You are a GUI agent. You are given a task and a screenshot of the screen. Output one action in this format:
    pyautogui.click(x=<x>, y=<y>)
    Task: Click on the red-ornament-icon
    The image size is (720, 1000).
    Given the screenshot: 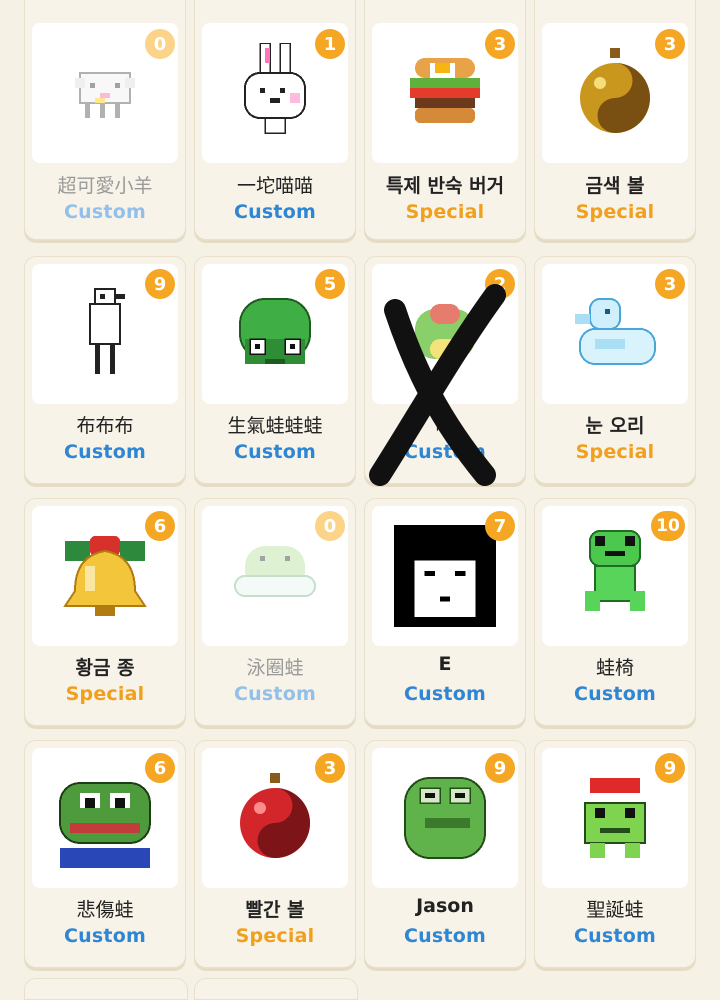 What is the action you would take?
    pyautogui.click(x=275, y=815)
    